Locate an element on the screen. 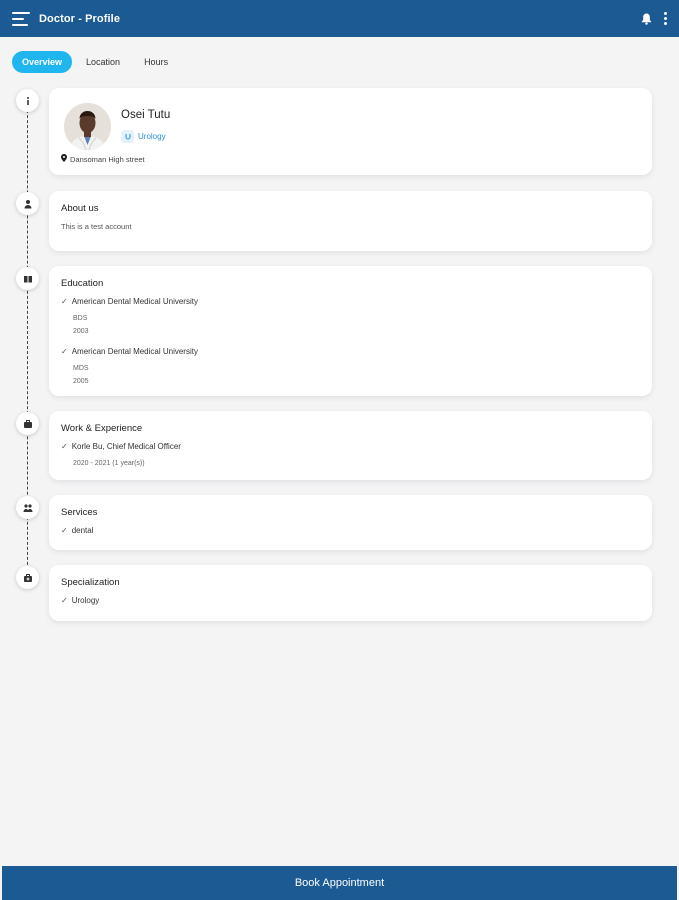 This screenshot has height=900, width=679. address: Dansoman High street is located at coordinates (103, 159).